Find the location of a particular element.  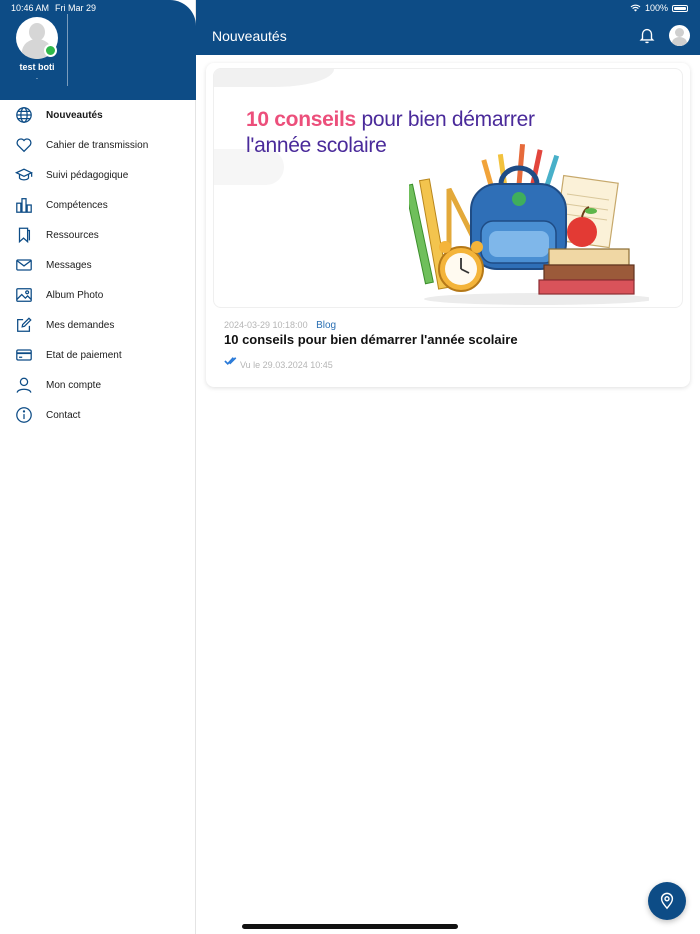

sidebar-item-label: Mon compte is located at coordinates (74, 385).